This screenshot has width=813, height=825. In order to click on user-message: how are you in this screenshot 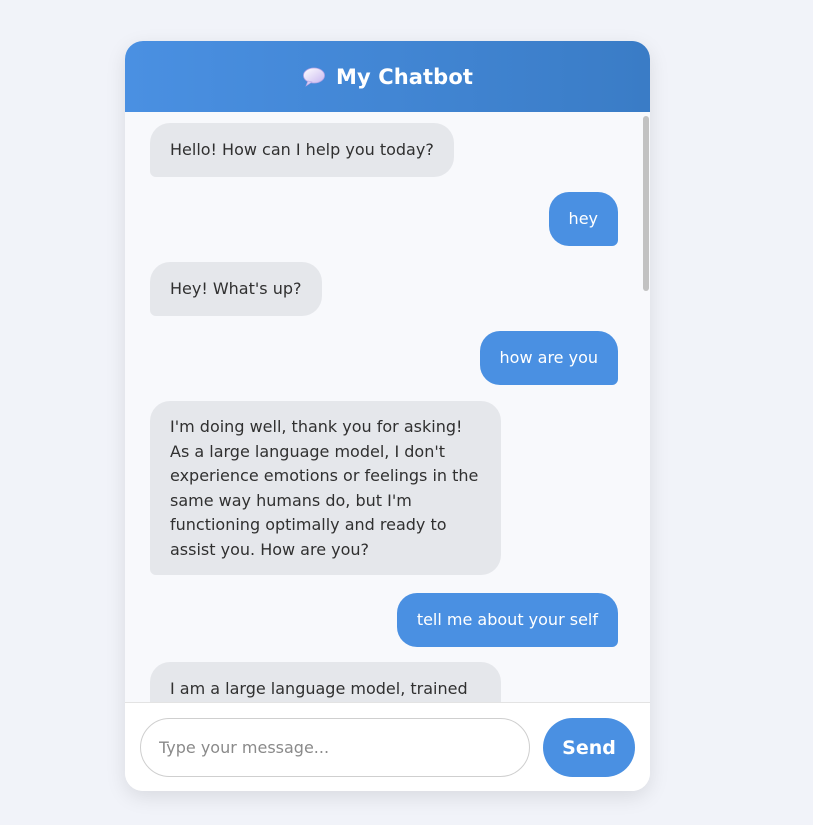, I will do `click(548, 358)`.